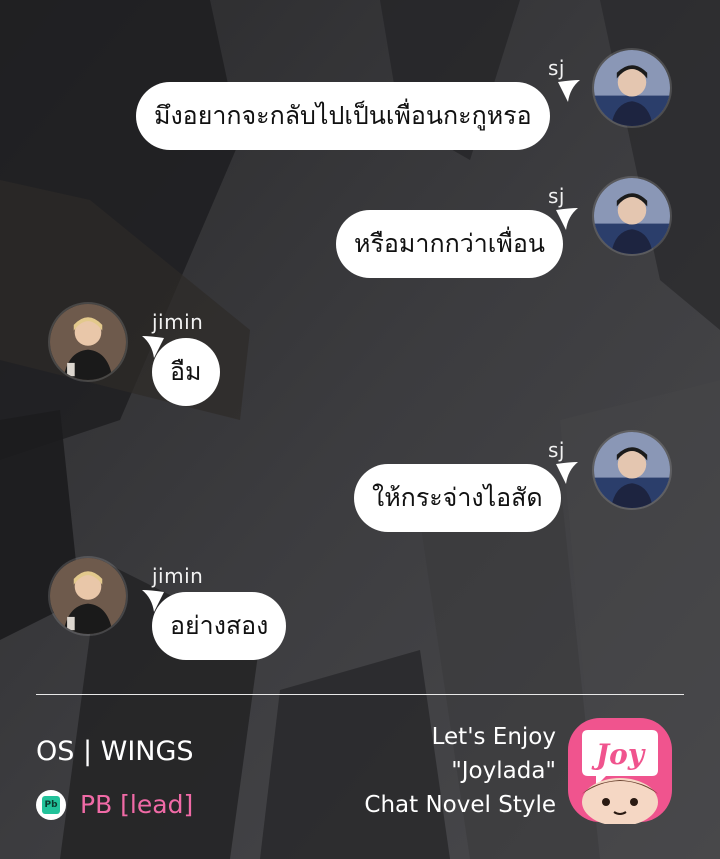  What do you see at coordinates (460, 805) in the screenshot?
I see `promo-line: Chat Novel Style` at bounding box center [460, 805].